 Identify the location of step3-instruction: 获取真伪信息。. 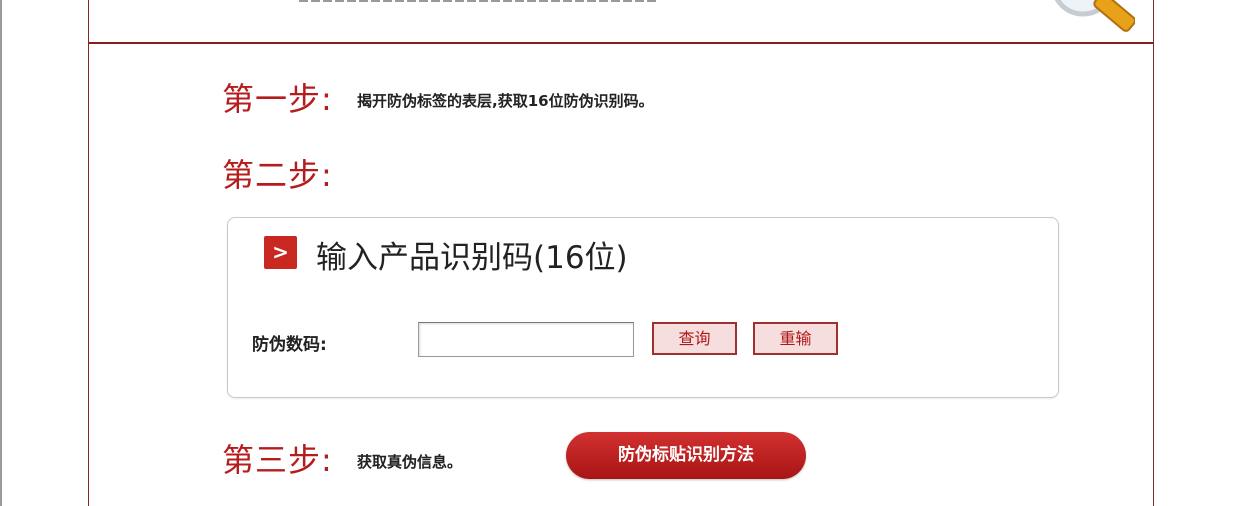
(410, 462).